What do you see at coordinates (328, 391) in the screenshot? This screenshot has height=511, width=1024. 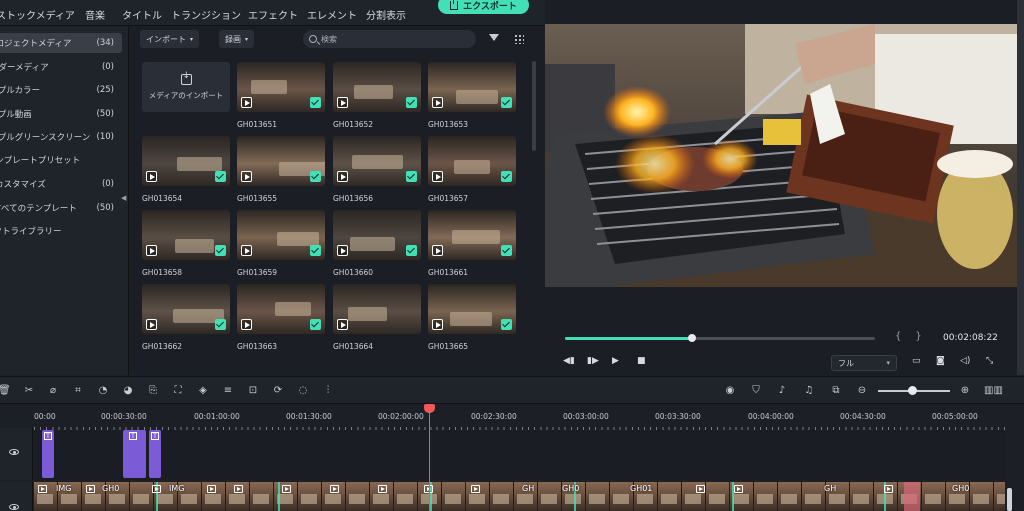 I see `audio-wave-icon: ⫶` at bounding box center [328, 391].